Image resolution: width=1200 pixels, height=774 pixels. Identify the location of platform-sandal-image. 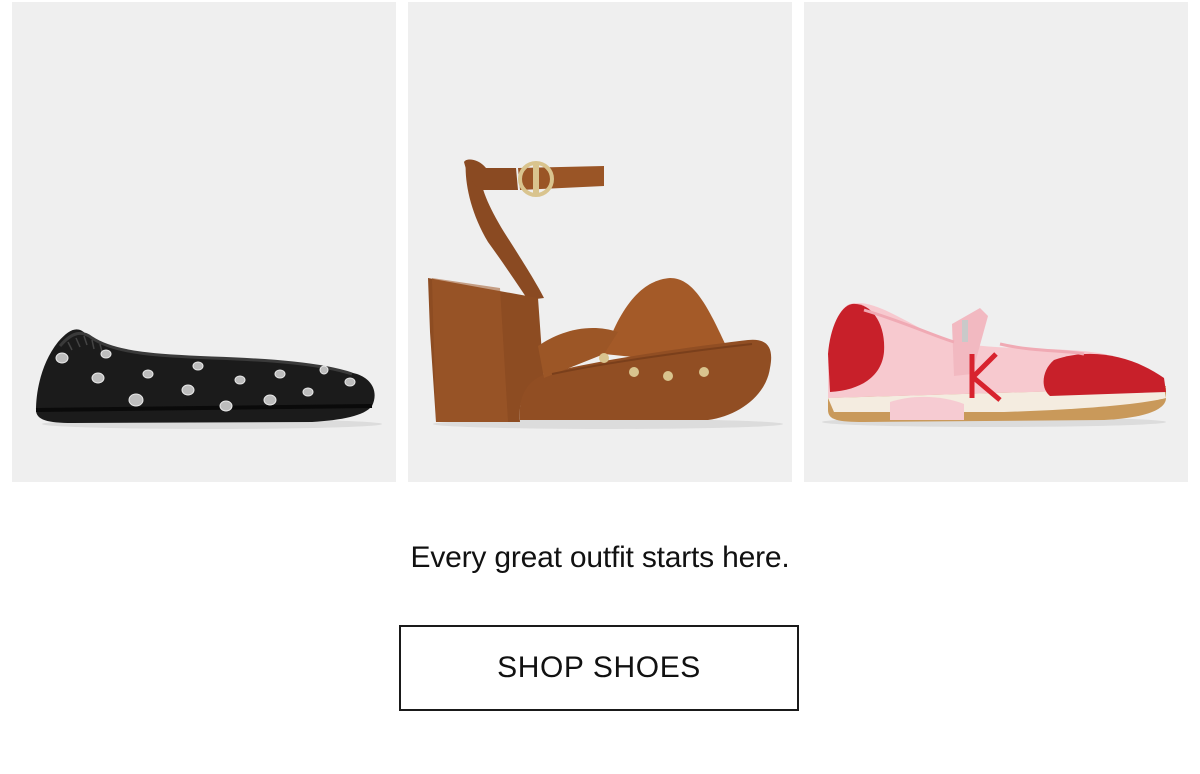
(605, 294).